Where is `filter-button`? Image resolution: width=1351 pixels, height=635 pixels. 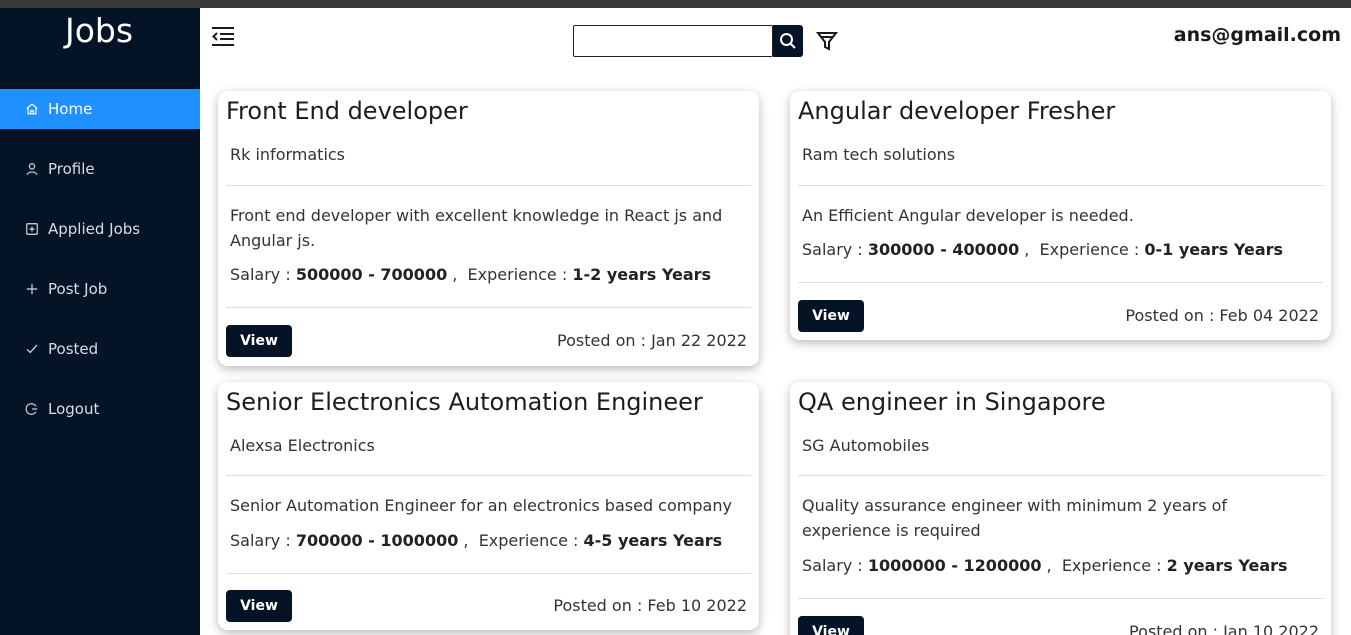
filter-button is located at coordinates (827, 41).